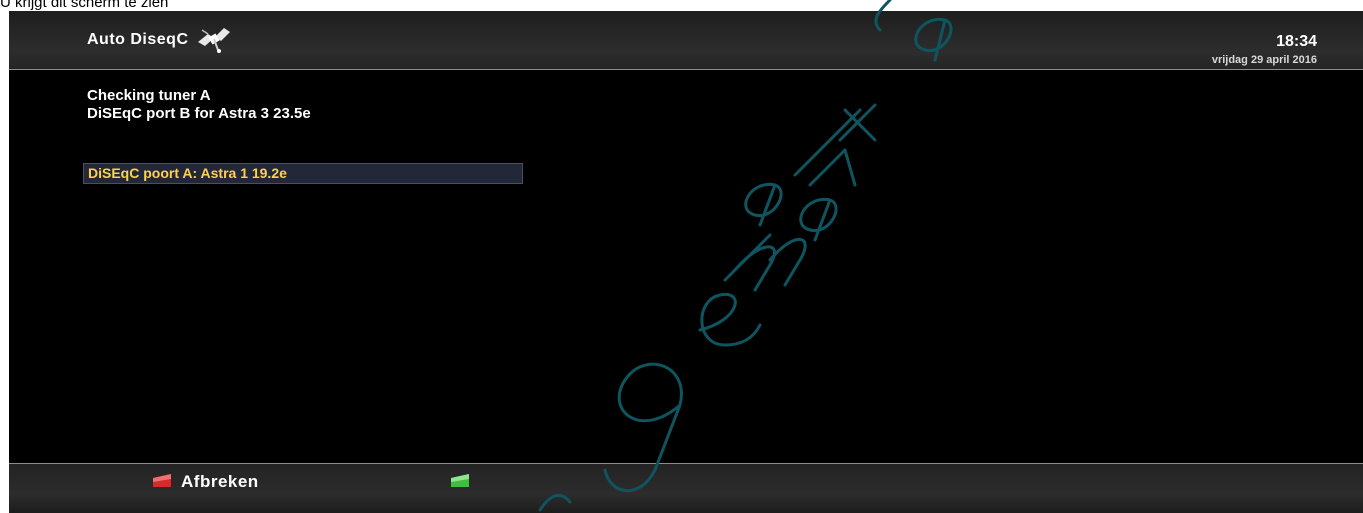  Describe the element at coordinates (686, 40) in the screenshot. I see `header-bar: Auto DiseqC 18:34 vrijdag 29 april 2016` at that location.